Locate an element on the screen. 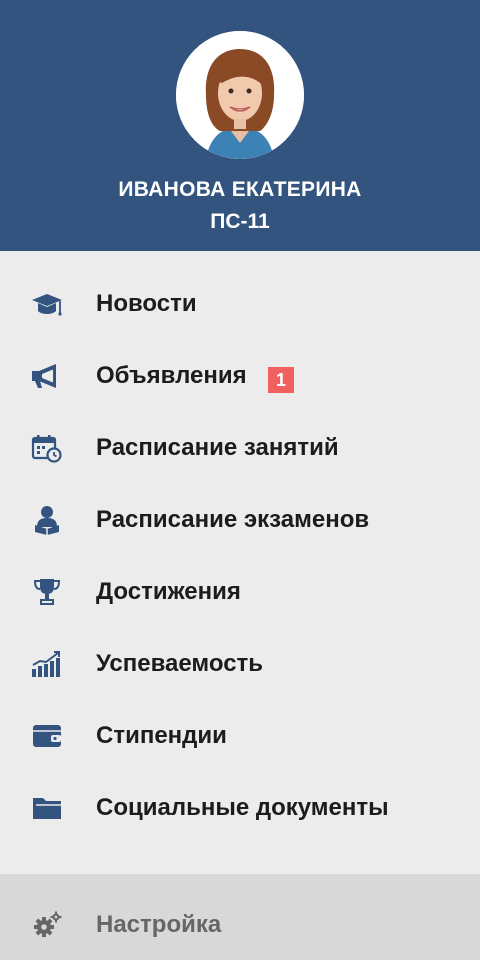  calendar-clock-icon is located at coordinates (47, 448).